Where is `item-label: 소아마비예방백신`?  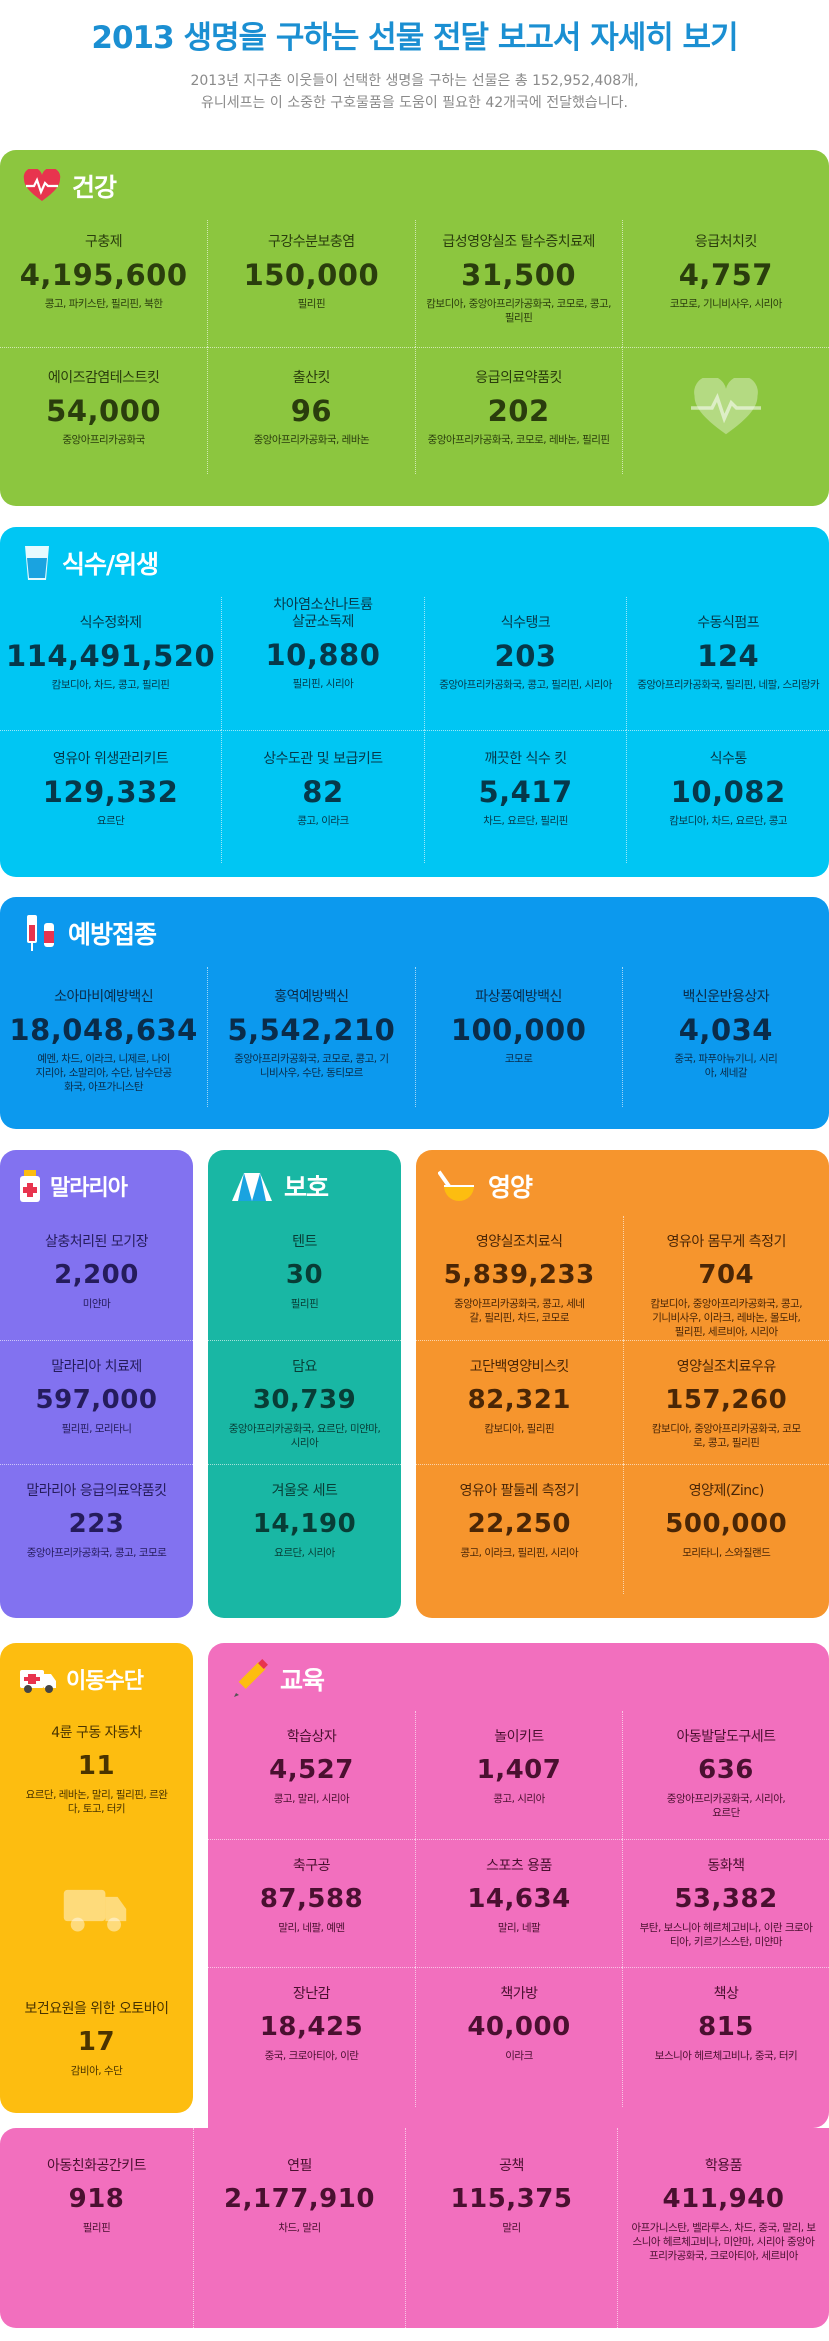 item-label: 소아마비예방백신 is located at coordinates (104, 997).